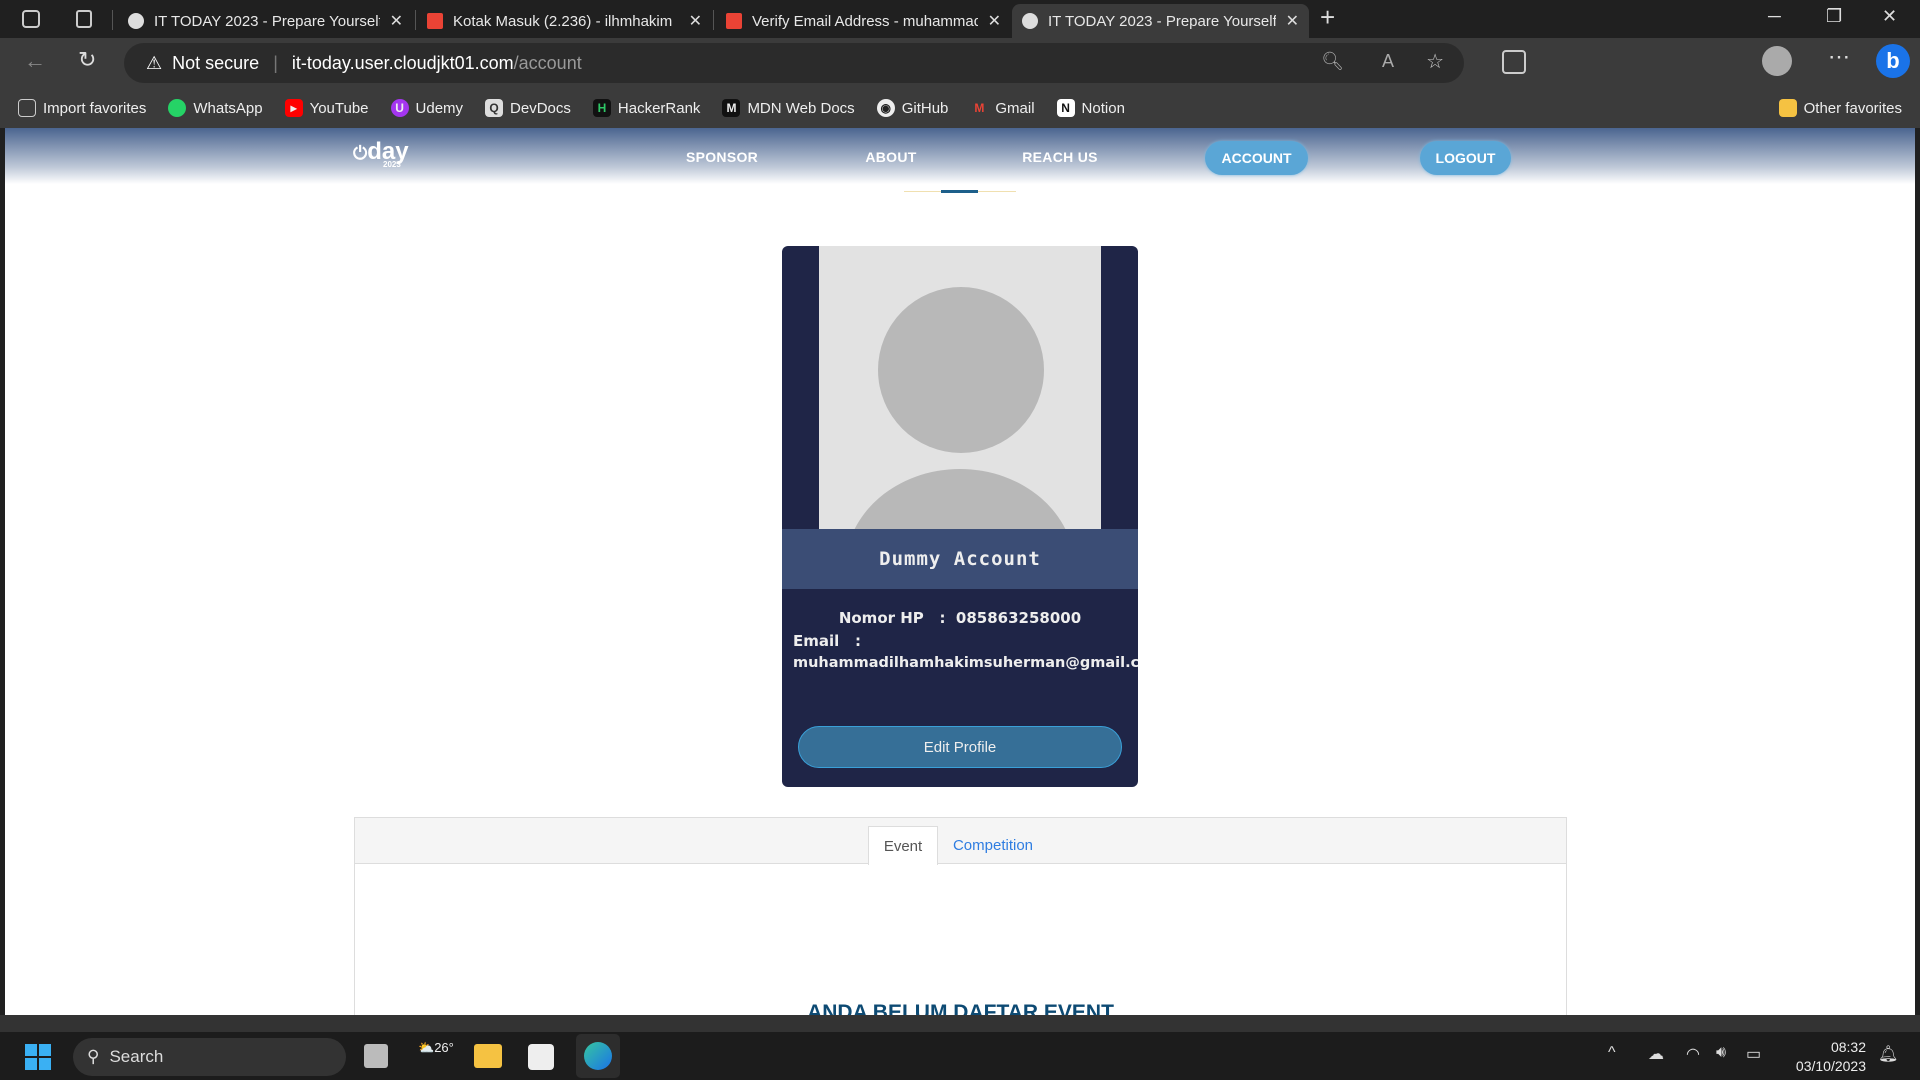 The height and width of the screenshot is (1080, 1920). I want to click on bookmark-devdocs: Q DevDocs, so click(528, 108).